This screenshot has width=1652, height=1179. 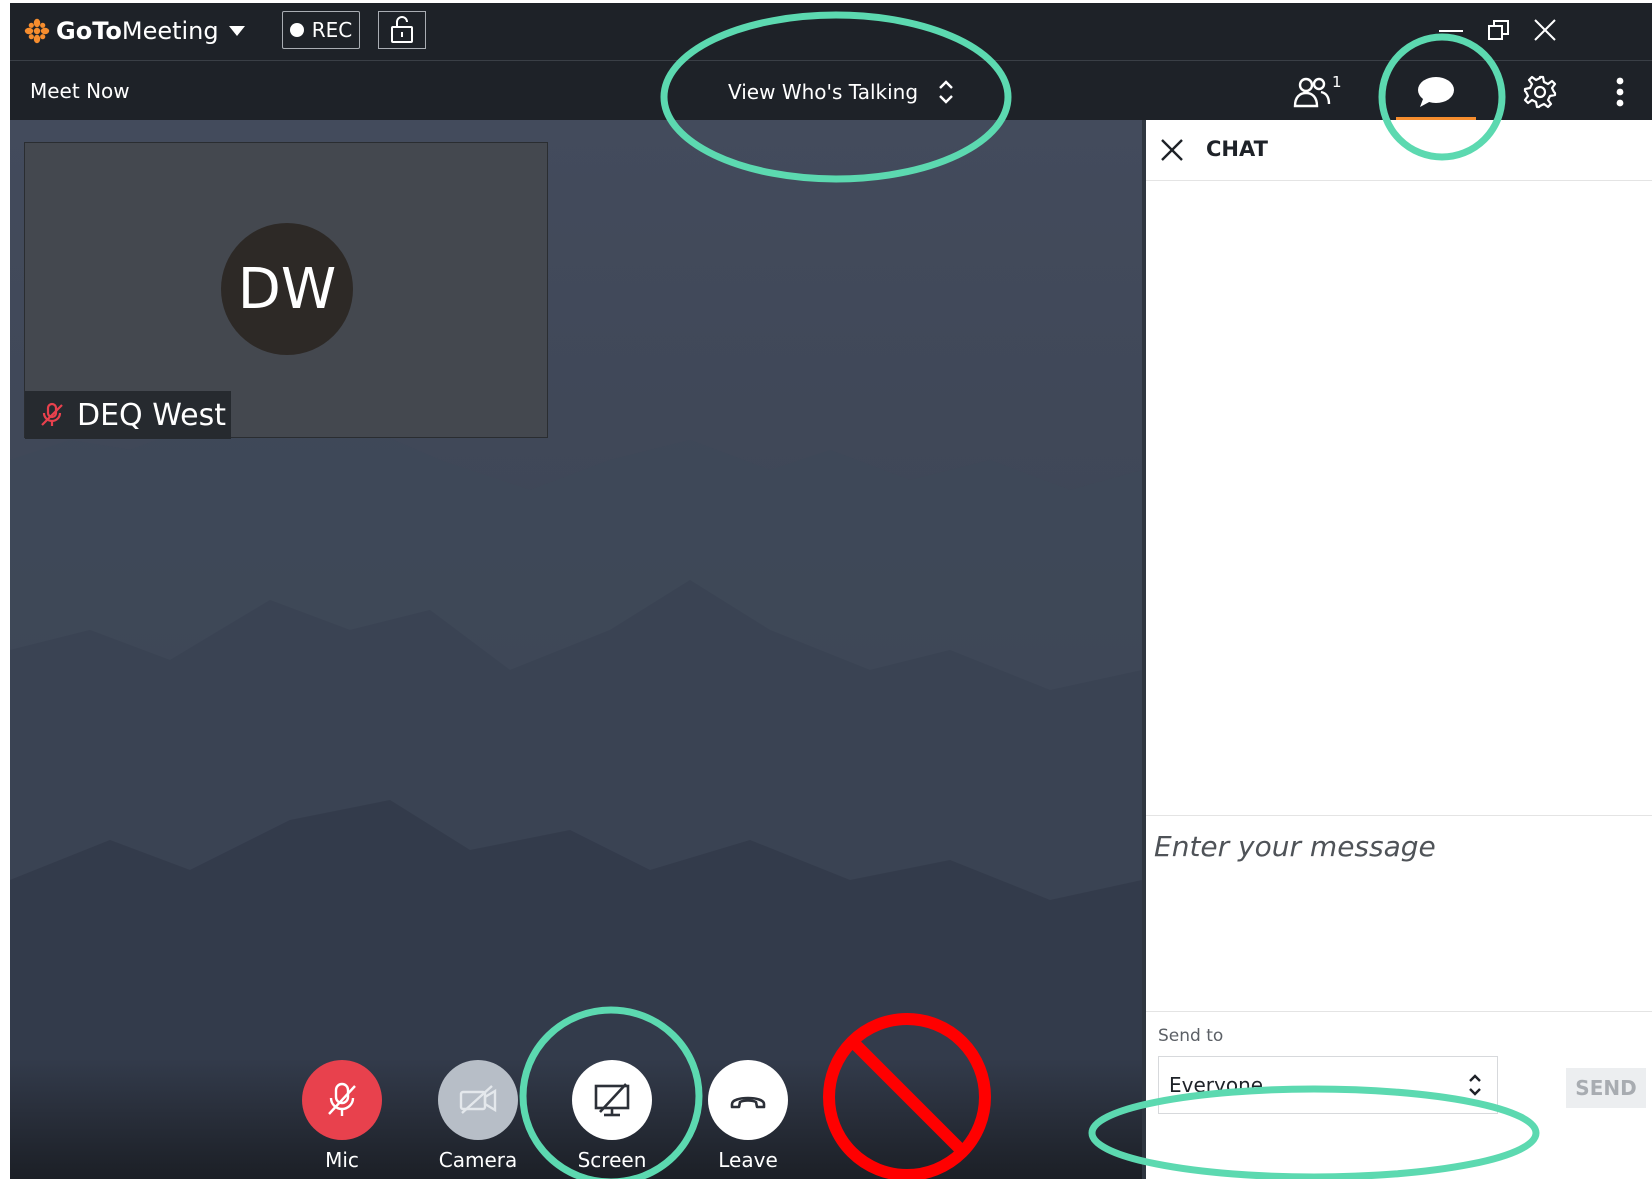 I want to click on attendees-button, so click(x=1312, y=92).